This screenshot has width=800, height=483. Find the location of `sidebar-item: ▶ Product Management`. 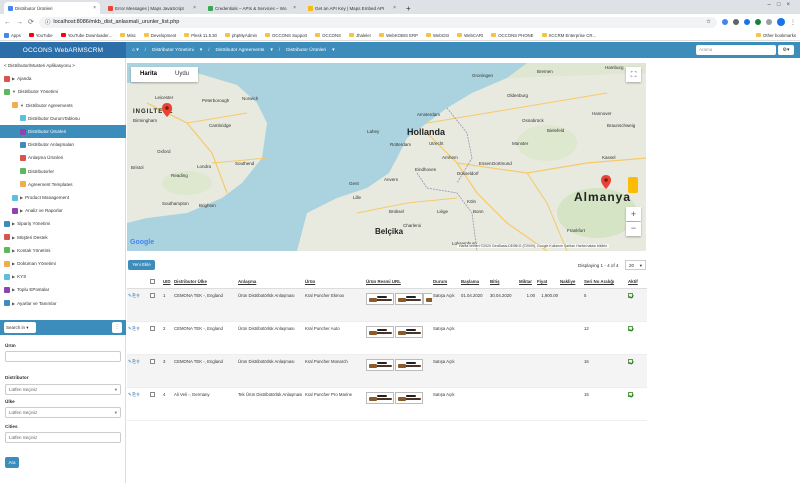

sidebar-item: ▶ Product Management is located at coordinates (63, 197).